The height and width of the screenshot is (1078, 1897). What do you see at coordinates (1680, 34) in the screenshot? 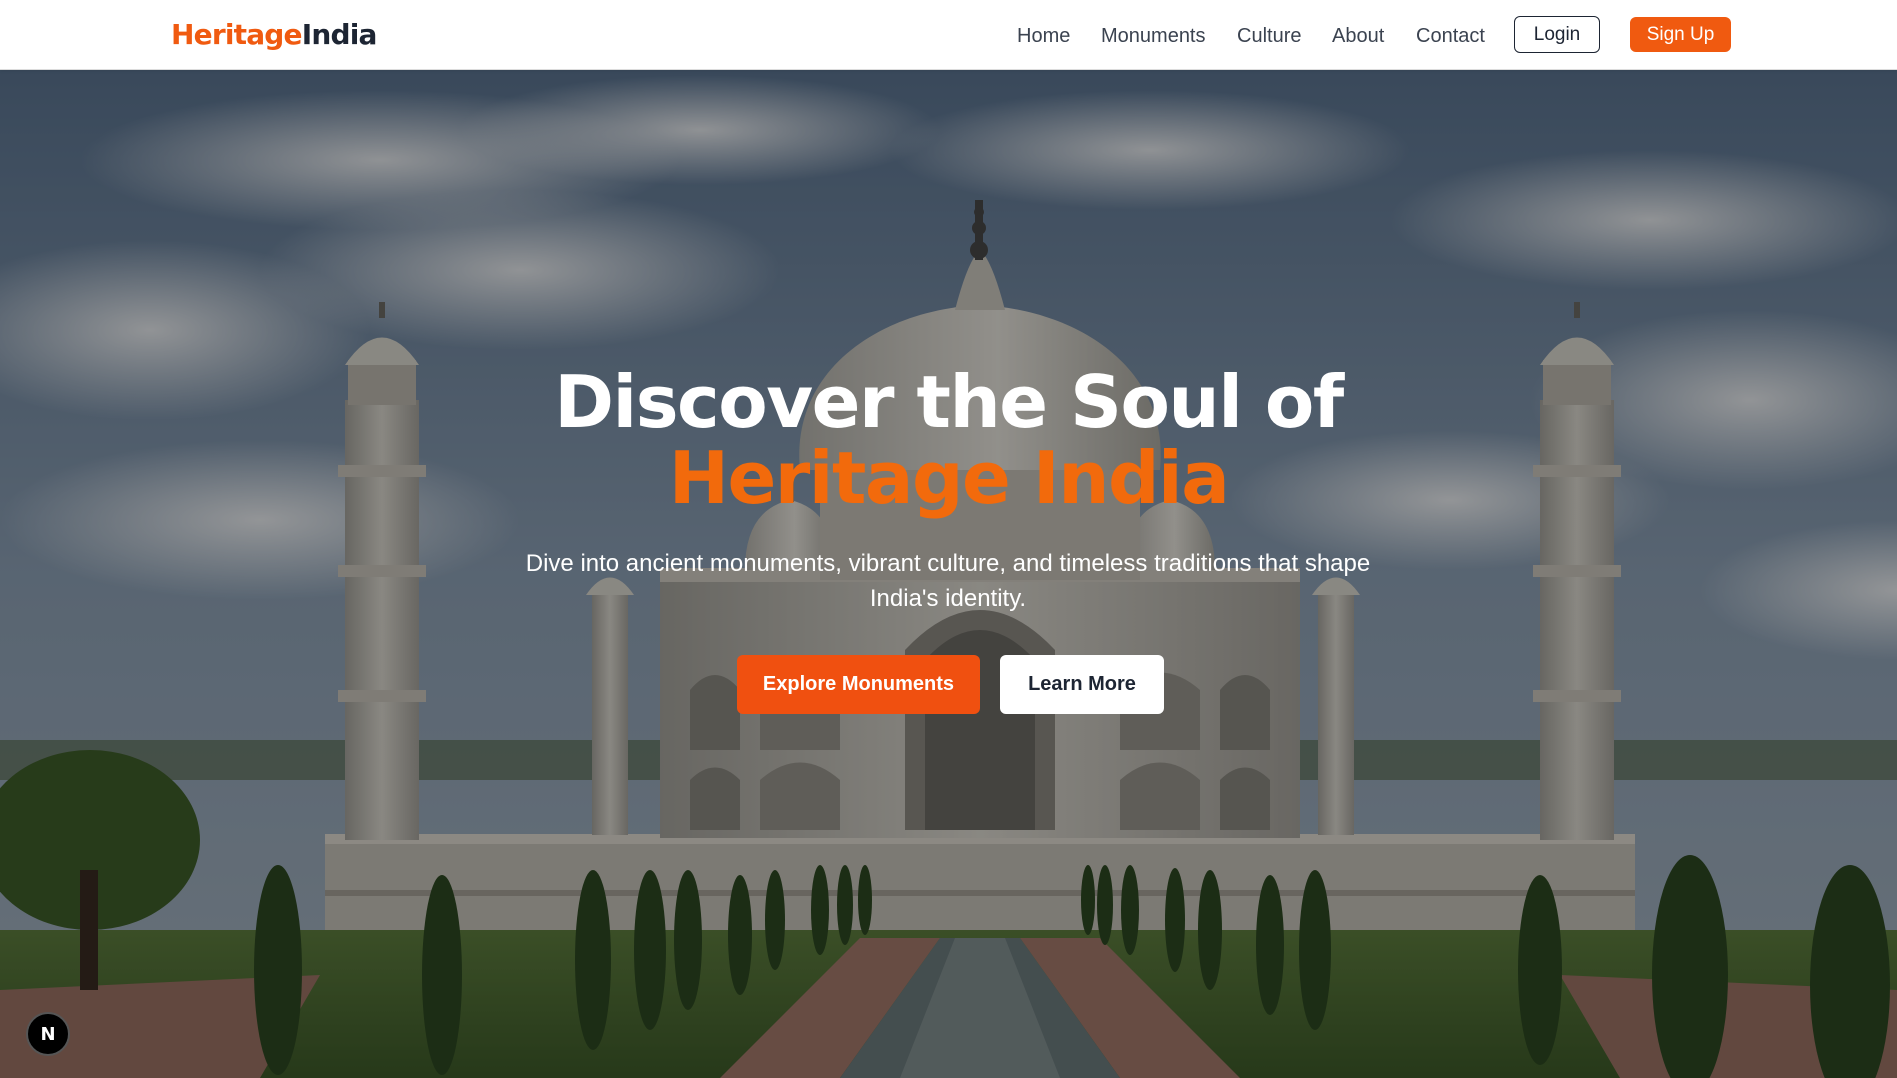
I see `signup-button: Sign Up` at bounding box center [1680, 34].